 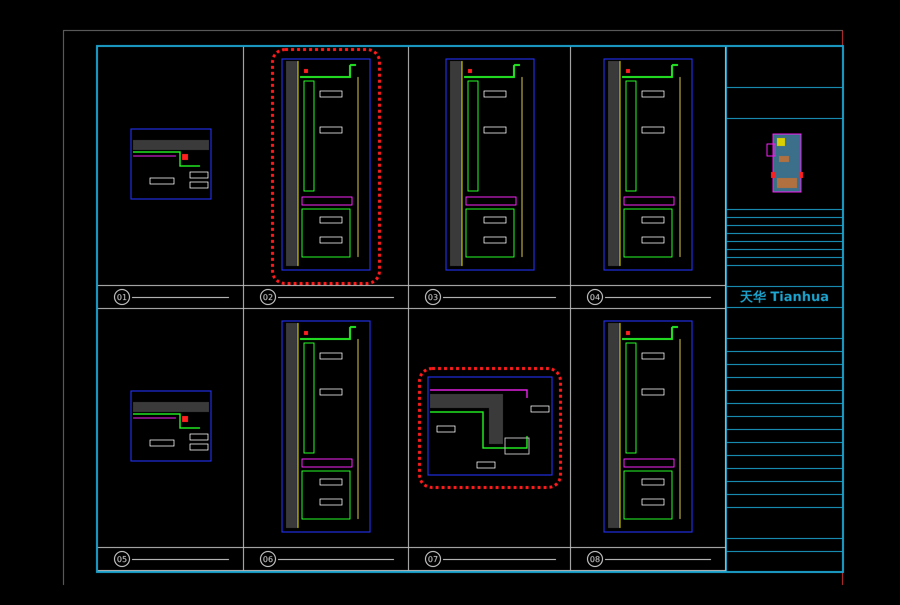 I want to click on detail-number: 06, so click(x=268, y=559).